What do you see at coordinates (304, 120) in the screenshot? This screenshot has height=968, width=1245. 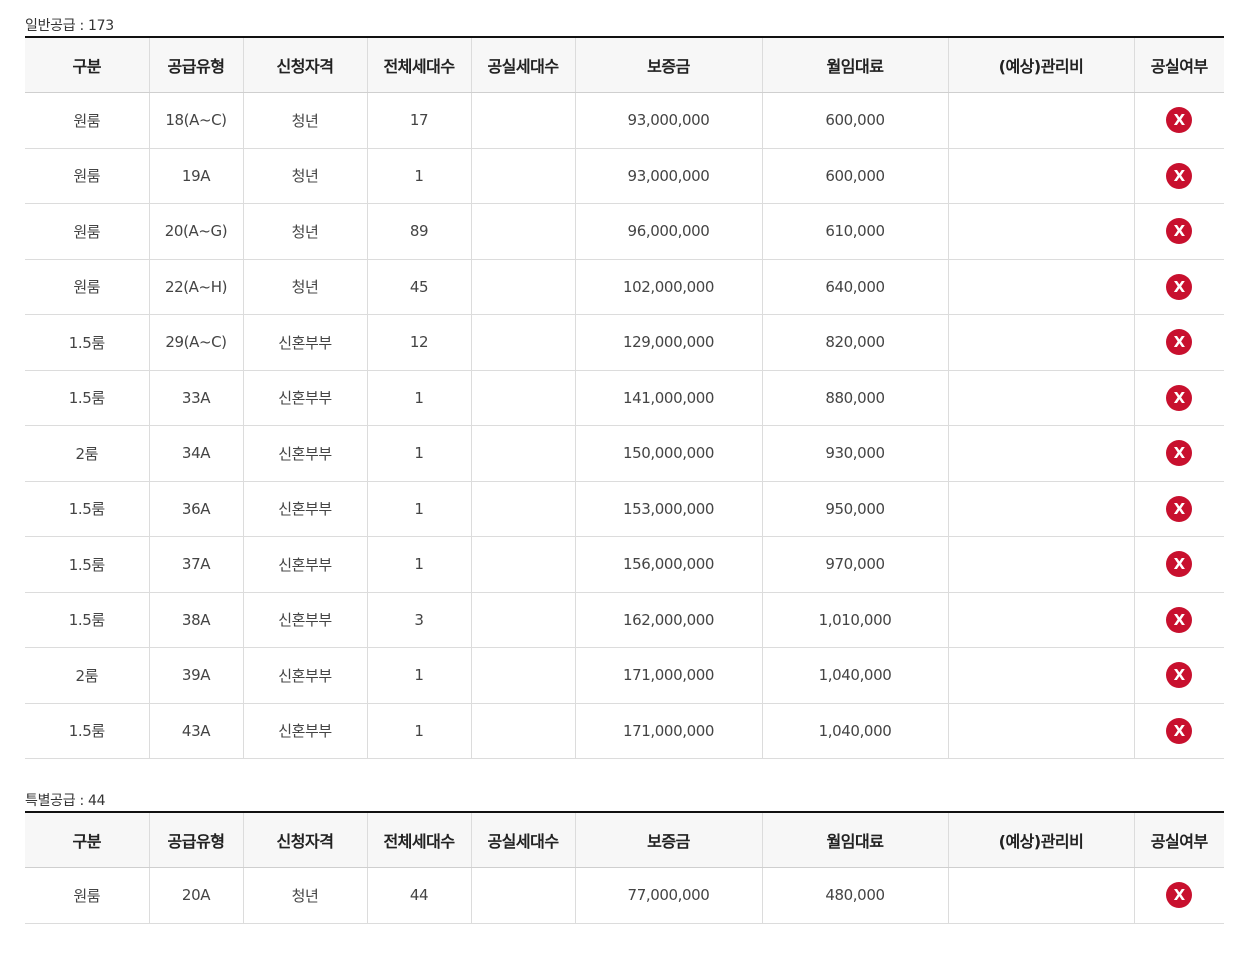 I see `cell-qualification: 청년` at bounding box center [304, 120].